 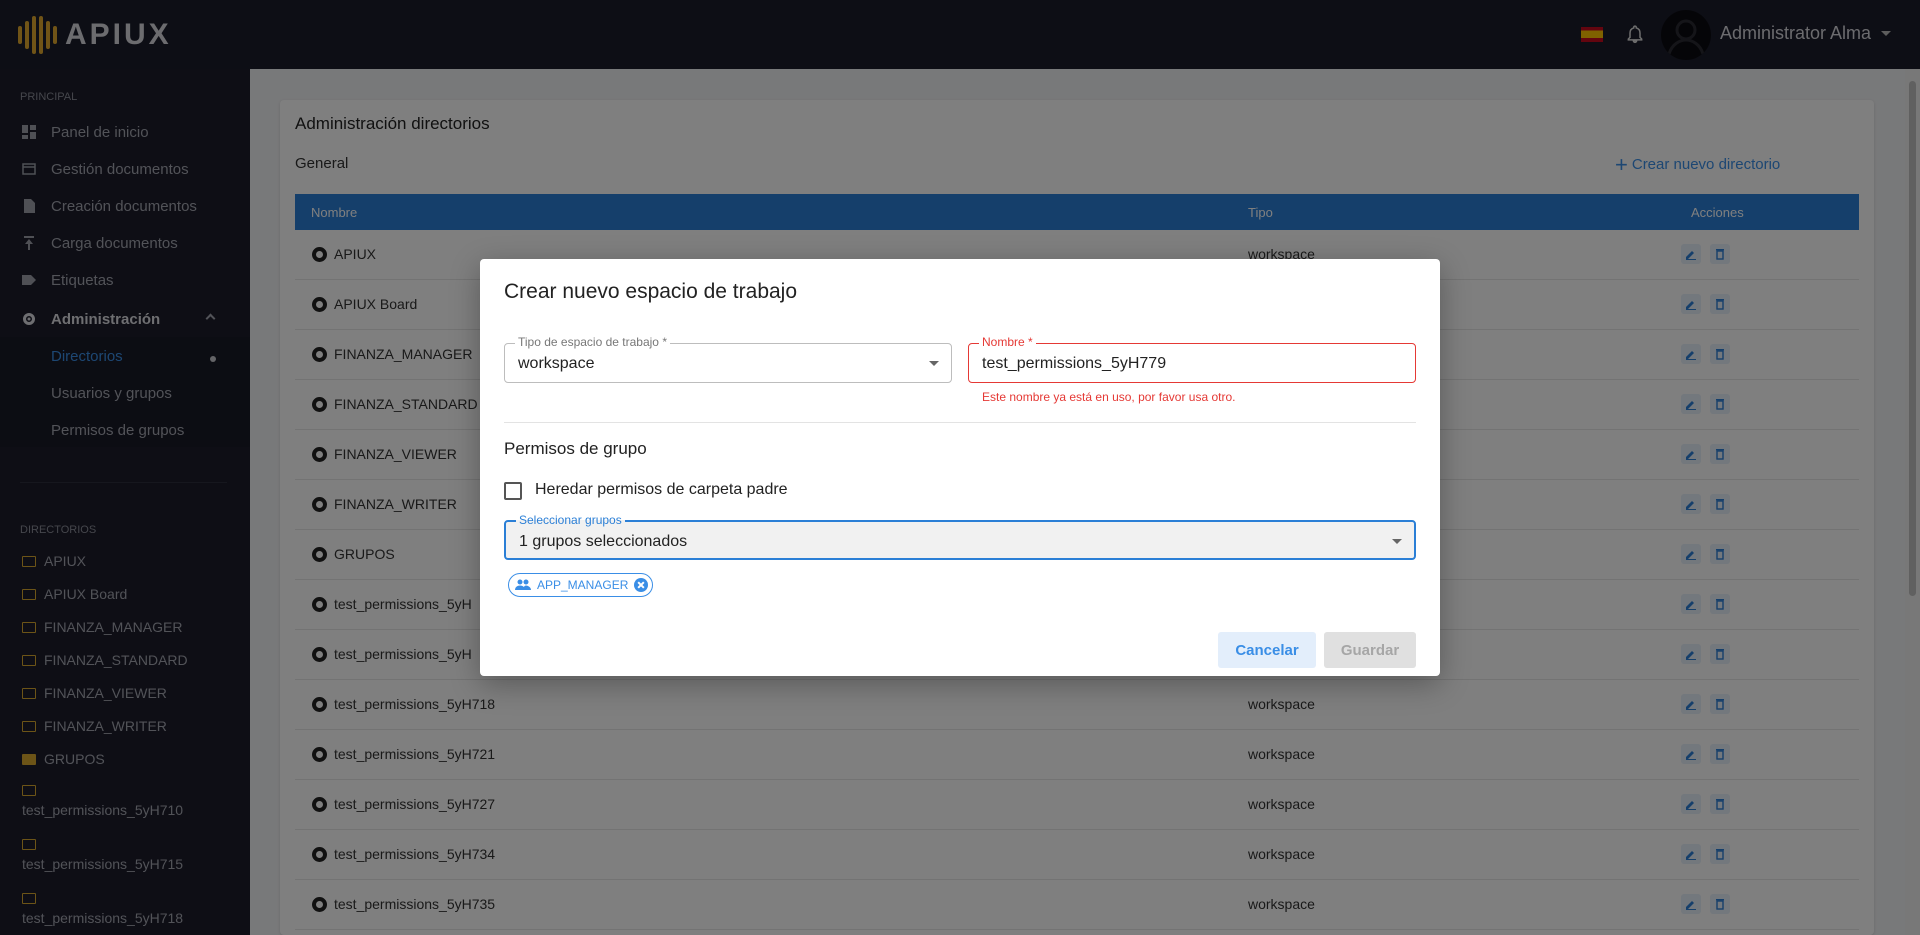 I want to click on field-label: Tipo de espacio de trabajo *, so click(x=592, y=342).